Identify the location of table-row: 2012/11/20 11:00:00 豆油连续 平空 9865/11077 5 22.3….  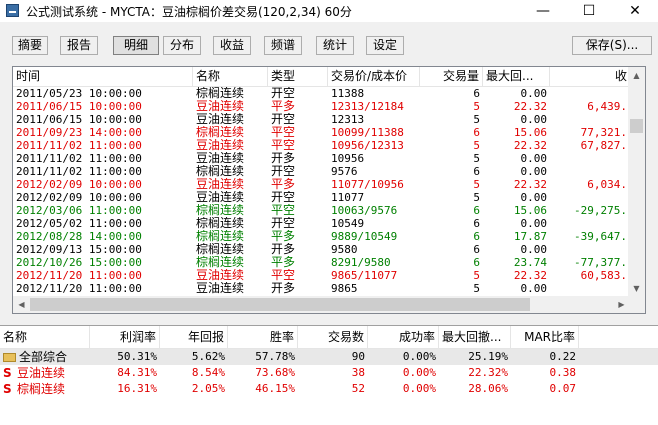
(321, 275).